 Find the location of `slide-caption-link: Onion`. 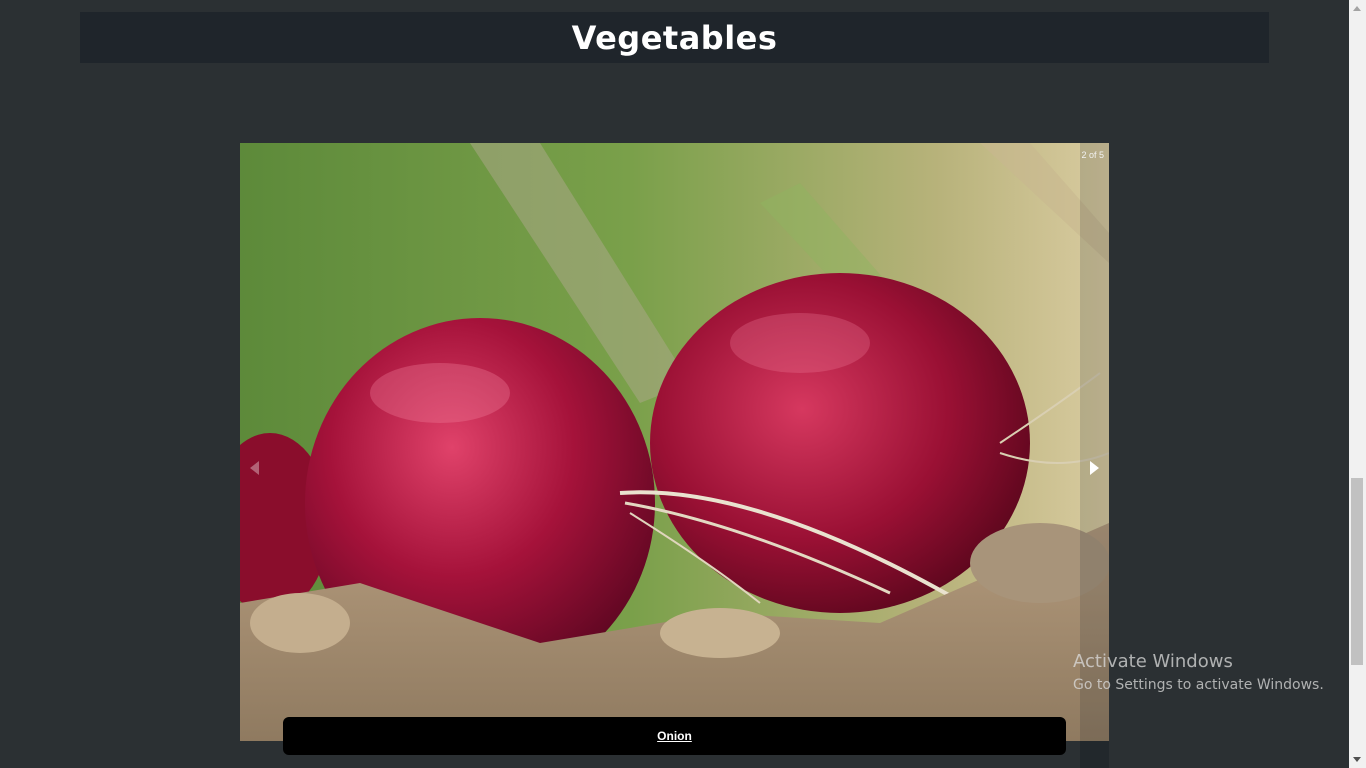

slide-caption-link: Onion is located at coordinates (674, 736).